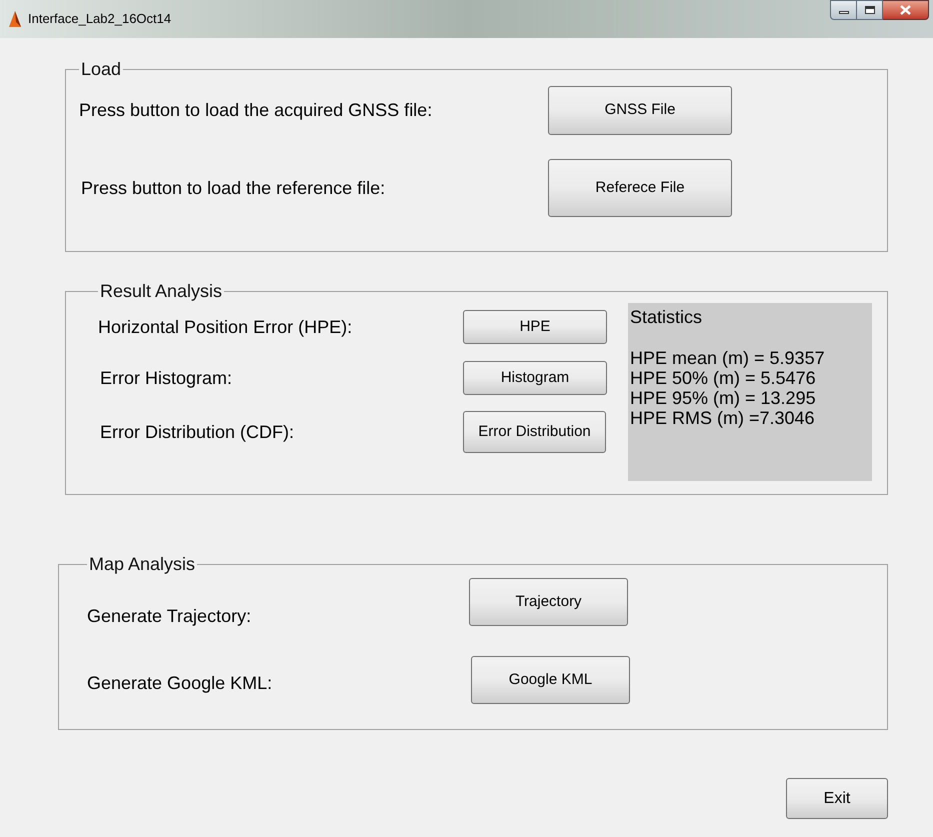  Describe the element at coordinates (535, 327) in the screenshot. I see `analysis-button: HPE` at that location.